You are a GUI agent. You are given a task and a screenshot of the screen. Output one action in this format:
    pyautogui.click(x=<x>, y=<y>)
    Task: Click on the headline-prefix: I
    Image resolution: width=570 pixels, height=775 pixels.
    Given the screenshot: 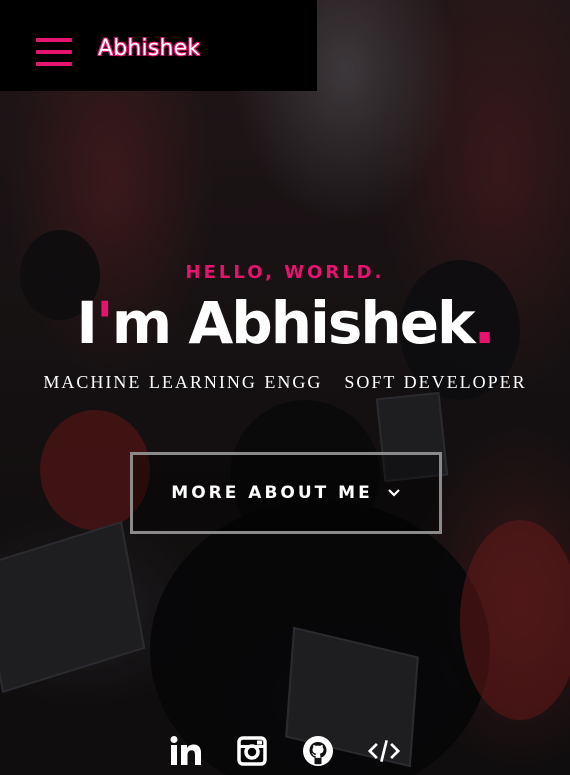 What is the action you would take?
    pyautogui.click(x=87, y=323)
    